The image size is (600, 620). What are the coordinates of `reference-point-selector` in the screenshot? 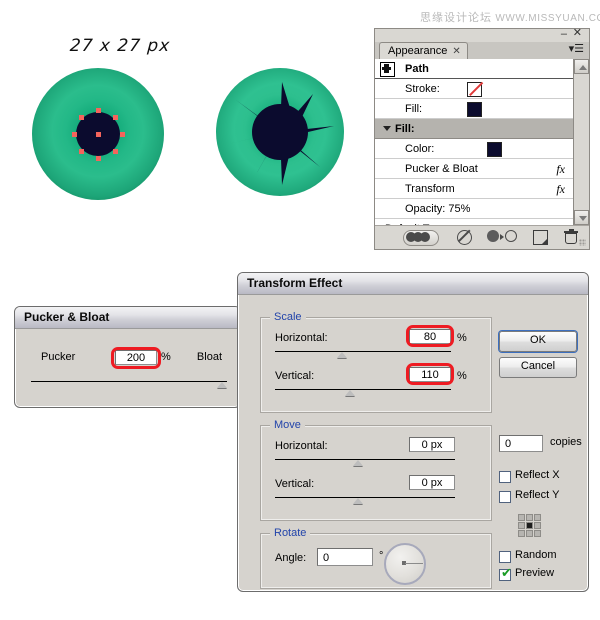 It's located at (530, 526).